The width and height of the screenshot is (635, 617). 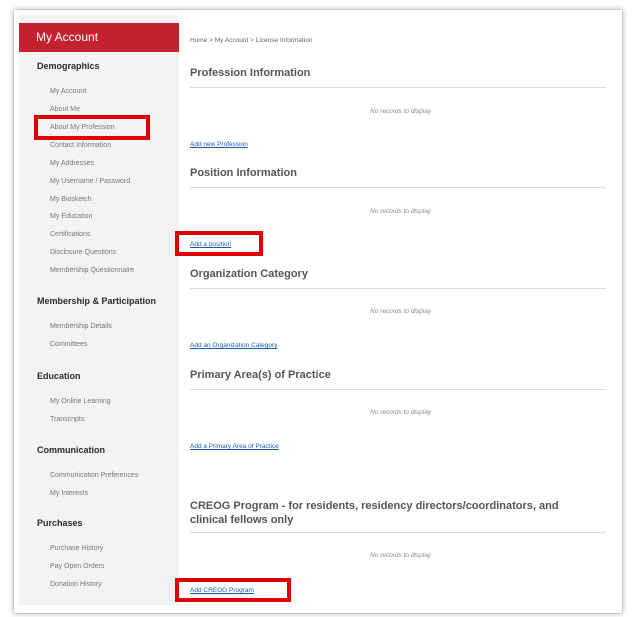 What do you see at coordinates (251, 40) in the screenshot?
I see `breadcrumb: Home > My Account > License Information` at bounding box center [251, 40].